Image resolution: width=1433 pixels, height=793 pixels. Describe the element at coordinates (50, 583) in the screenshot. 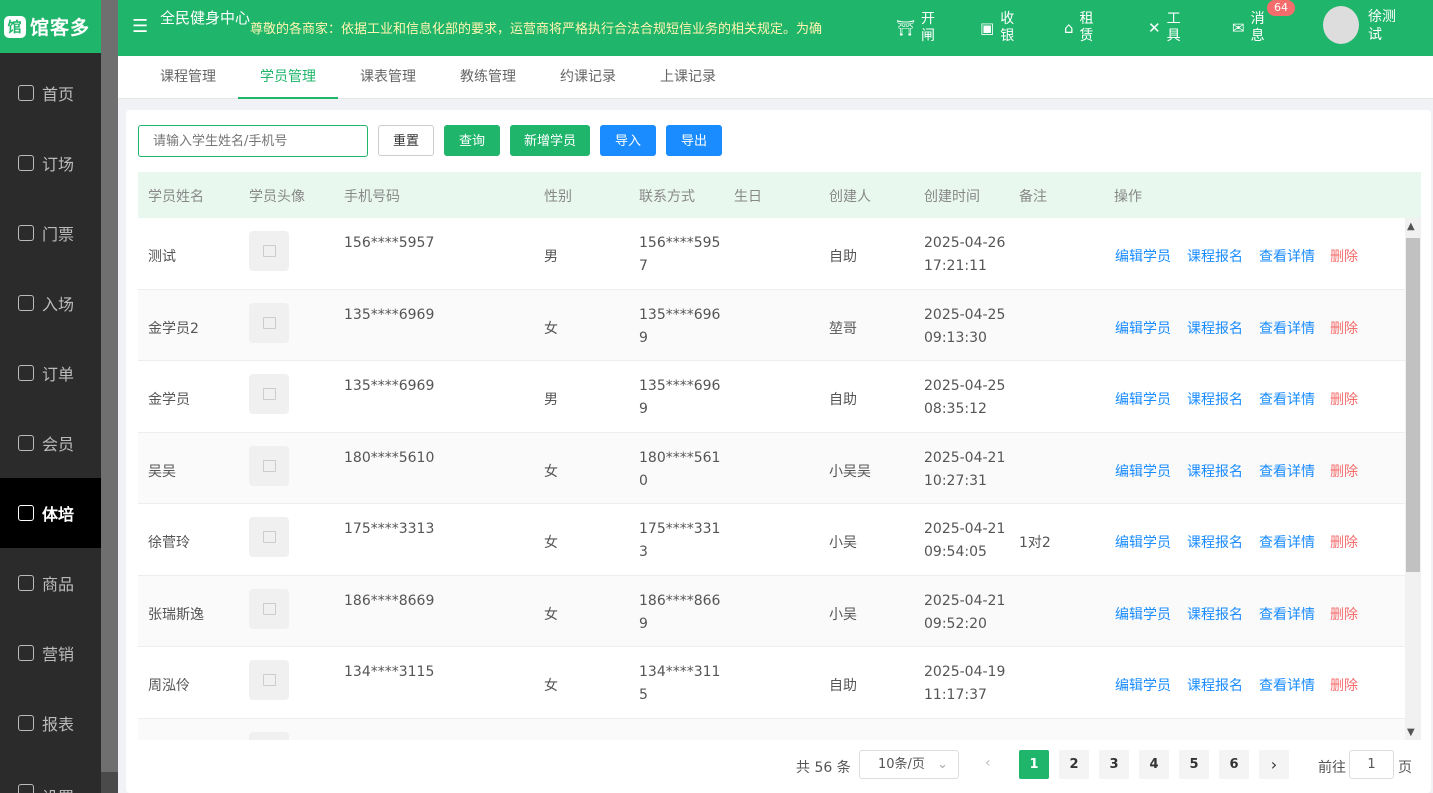

I see `sidebar-item-goods: 商品` at that location.